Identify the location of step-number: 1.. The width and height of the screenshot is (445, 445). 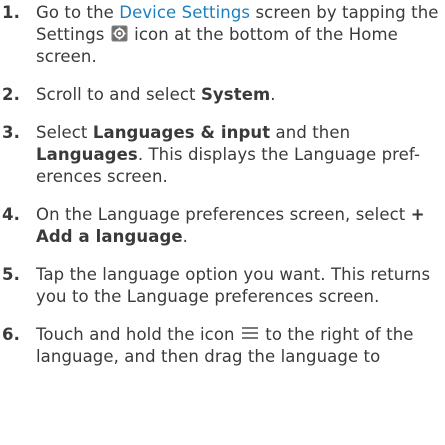
(11, 12).